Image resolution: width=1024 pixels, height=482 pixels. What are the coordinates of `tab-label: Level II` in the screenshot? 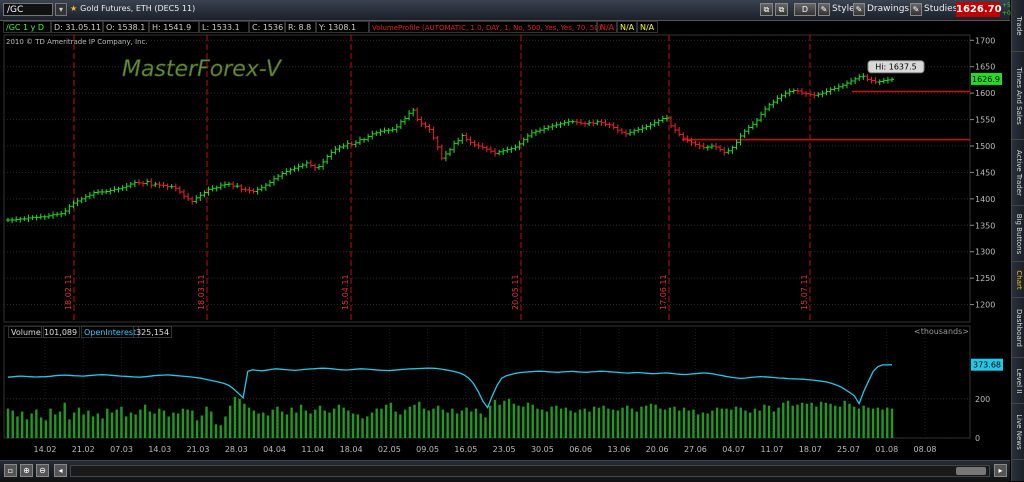 It's located at (1018, 380).